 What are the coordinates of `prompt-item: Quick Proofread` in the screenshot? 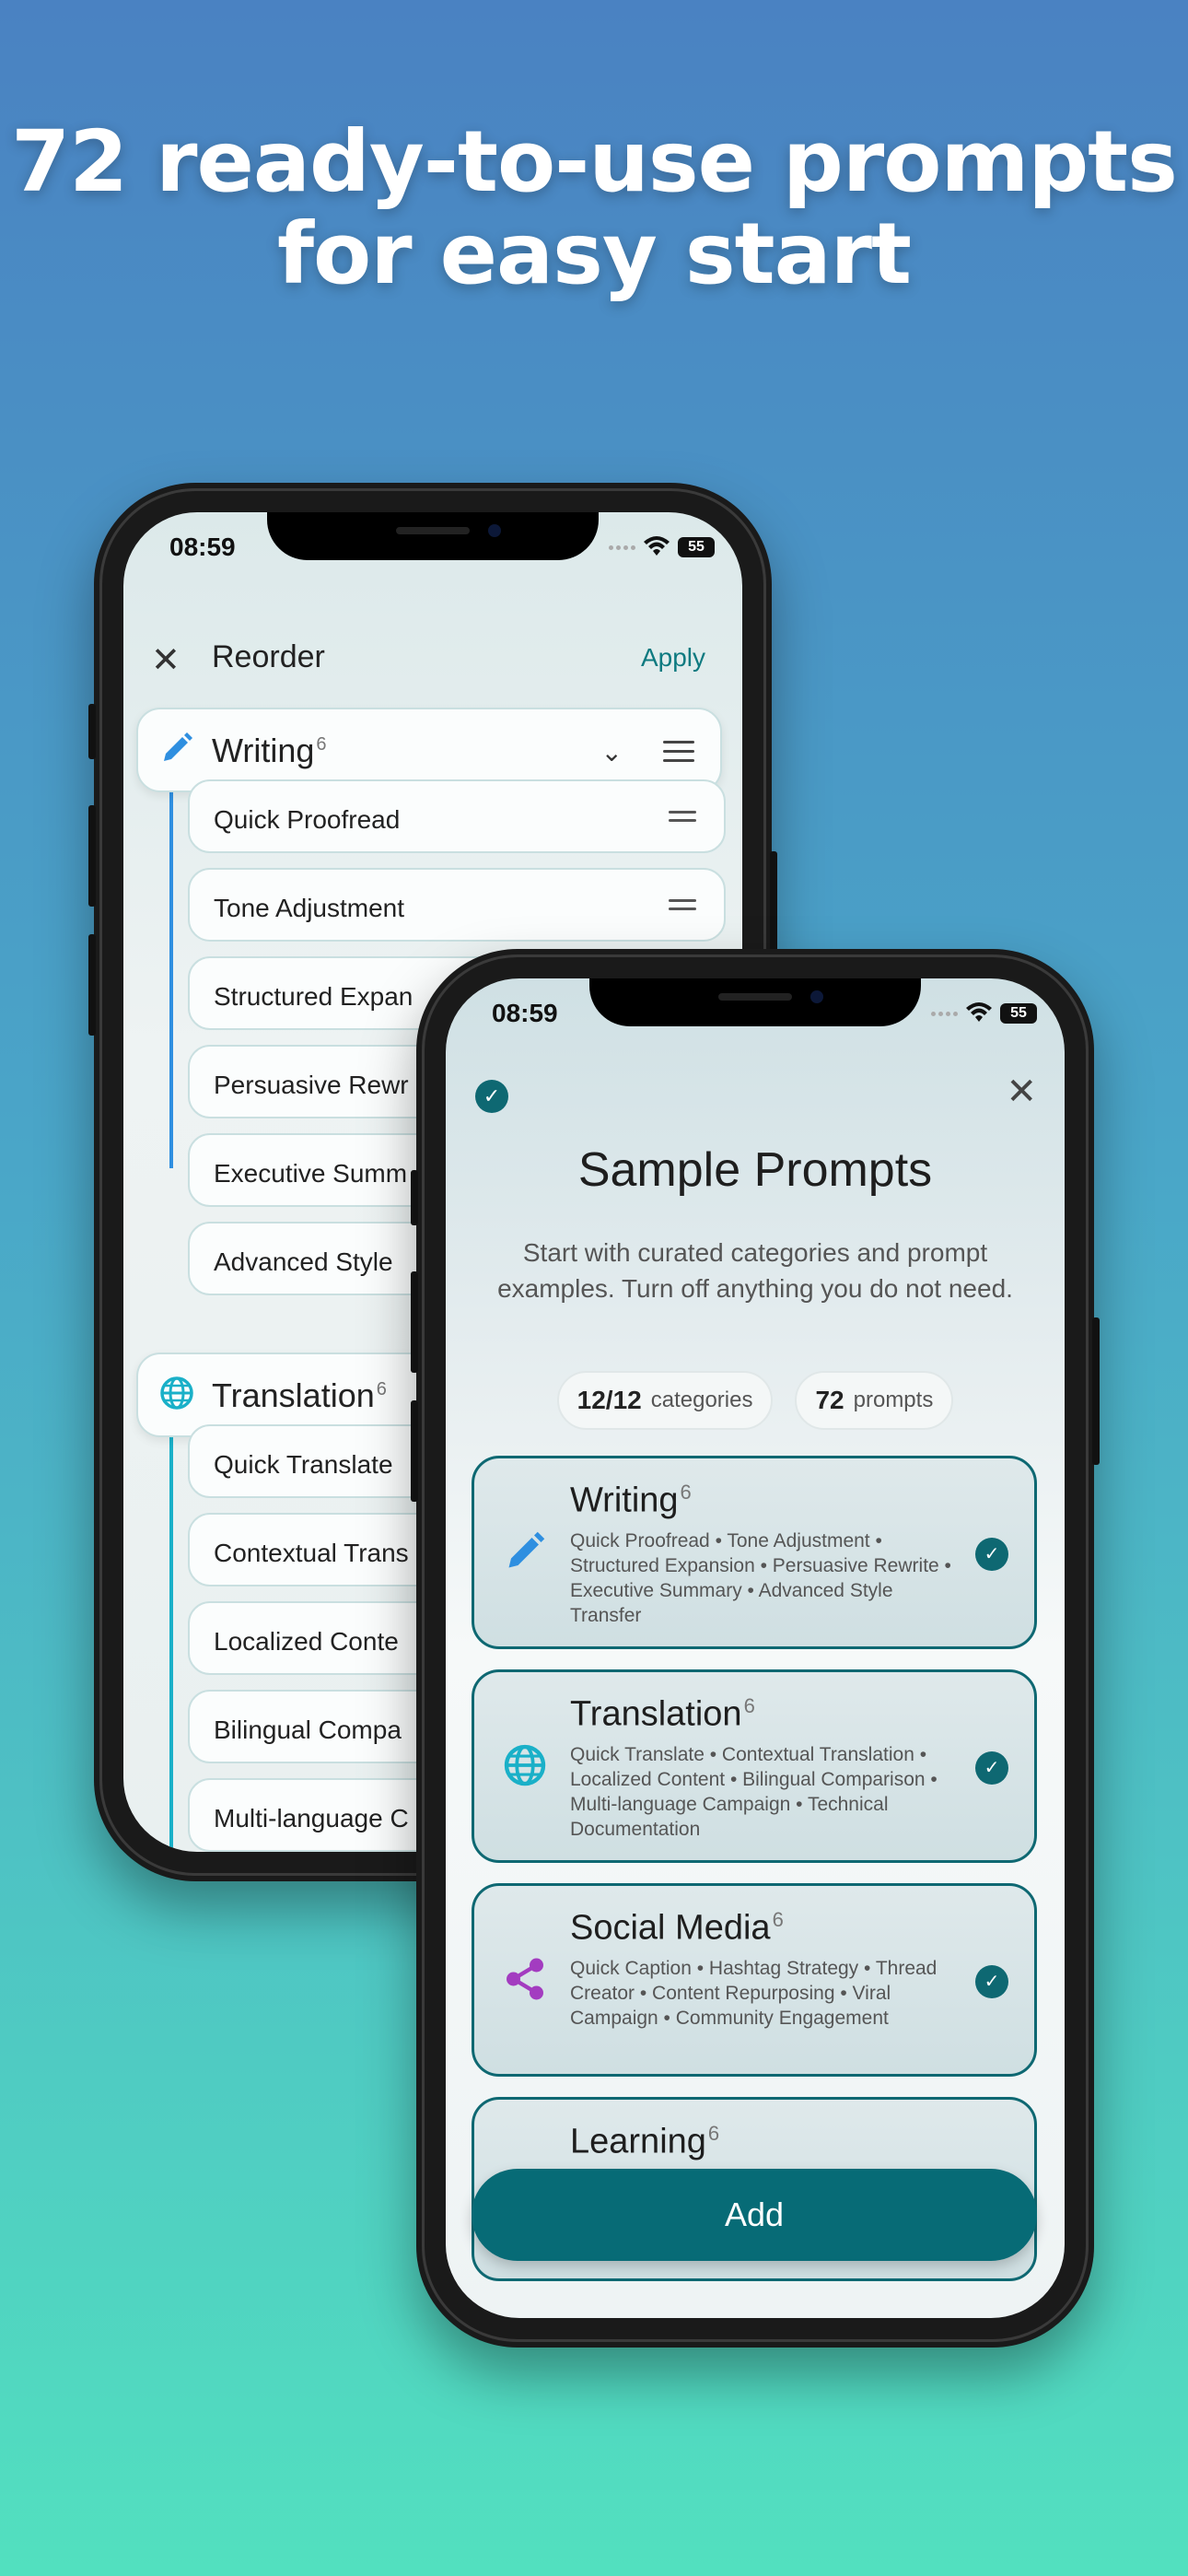 It's located at (457, 816).